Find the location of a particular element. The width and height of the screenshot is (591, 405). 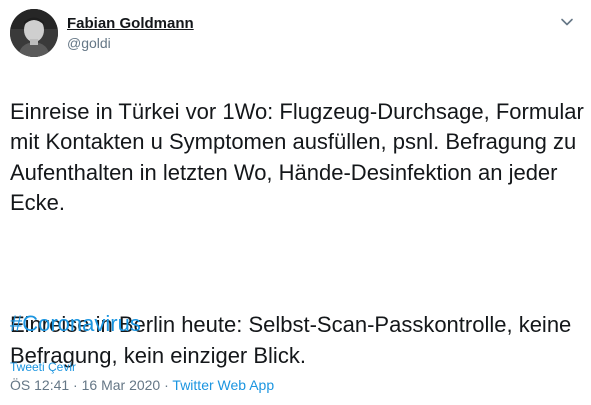

tweet-date: 16 Mar 2020 is located at coordinates (121, 385).